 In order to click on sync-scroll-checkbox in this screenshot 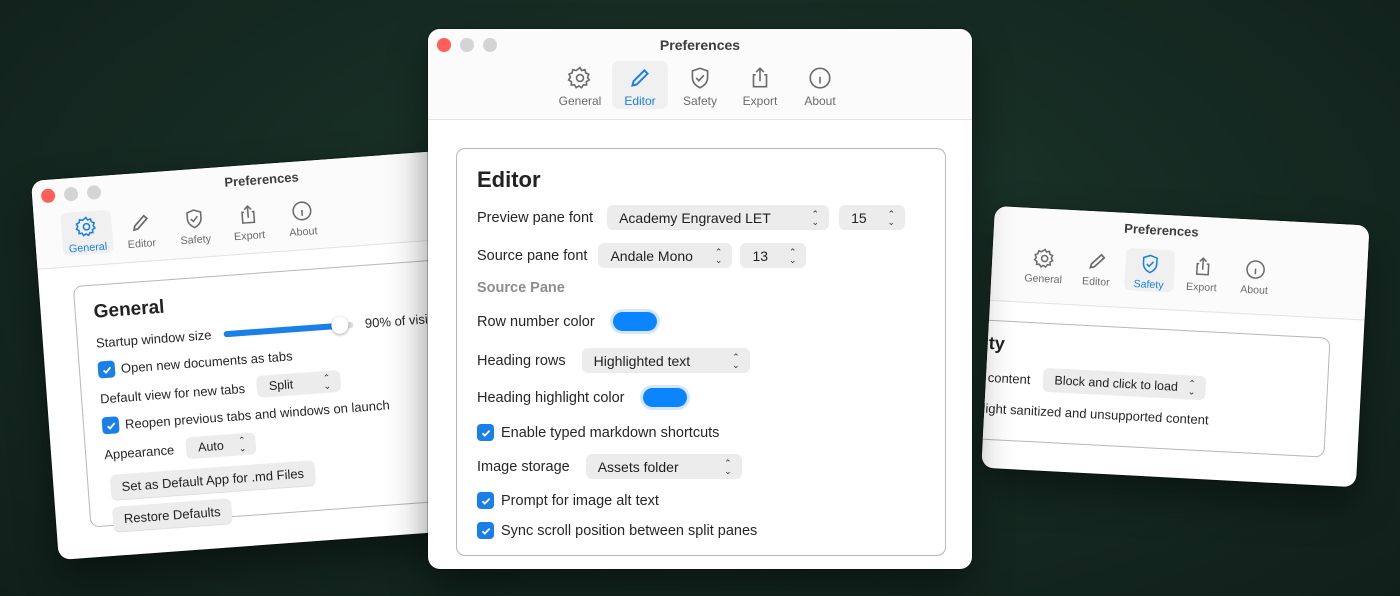, I will do `click(485, 530)`.